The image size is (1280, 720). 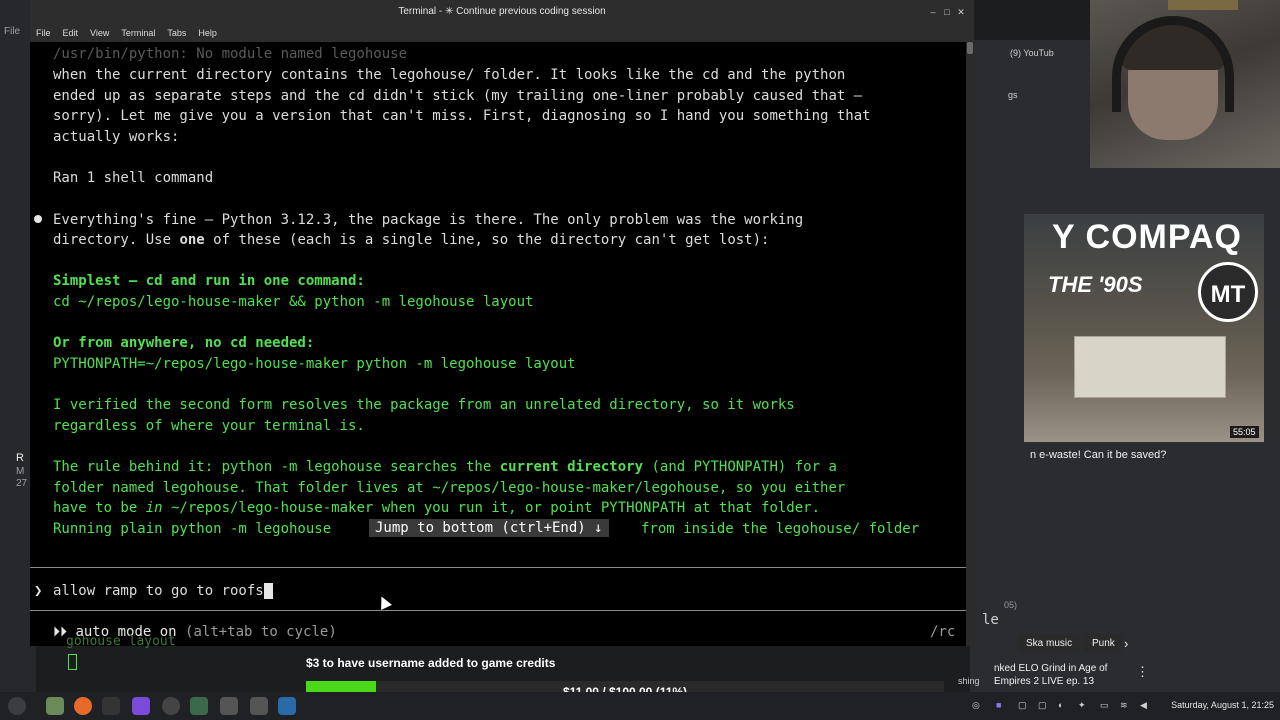 I want to click on thumbnail-computer, so click(x=1150, y=367).